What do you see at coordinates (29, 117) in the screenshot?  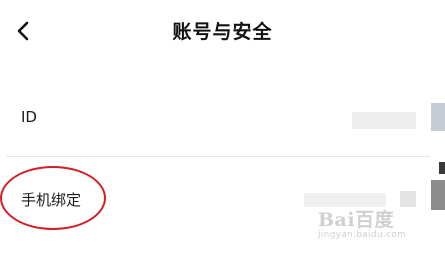 I see `row-label-id: ID` at bounding box center [29, 117].